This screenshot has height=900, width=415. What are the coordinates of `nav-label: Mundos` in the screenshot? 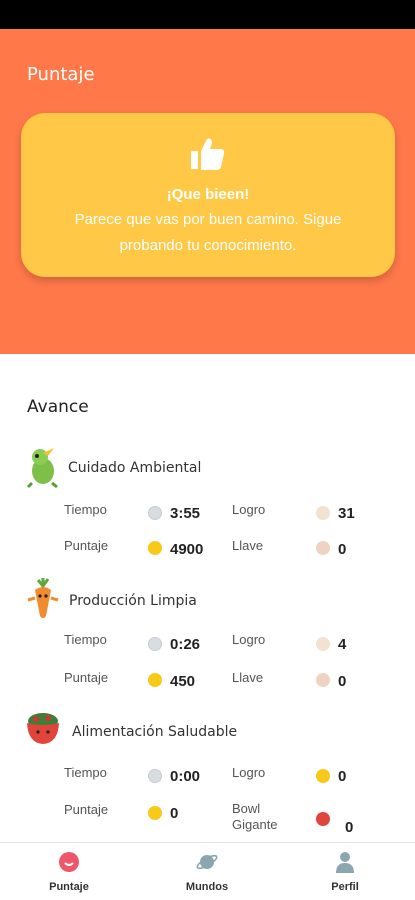 It's located at (207, 887).